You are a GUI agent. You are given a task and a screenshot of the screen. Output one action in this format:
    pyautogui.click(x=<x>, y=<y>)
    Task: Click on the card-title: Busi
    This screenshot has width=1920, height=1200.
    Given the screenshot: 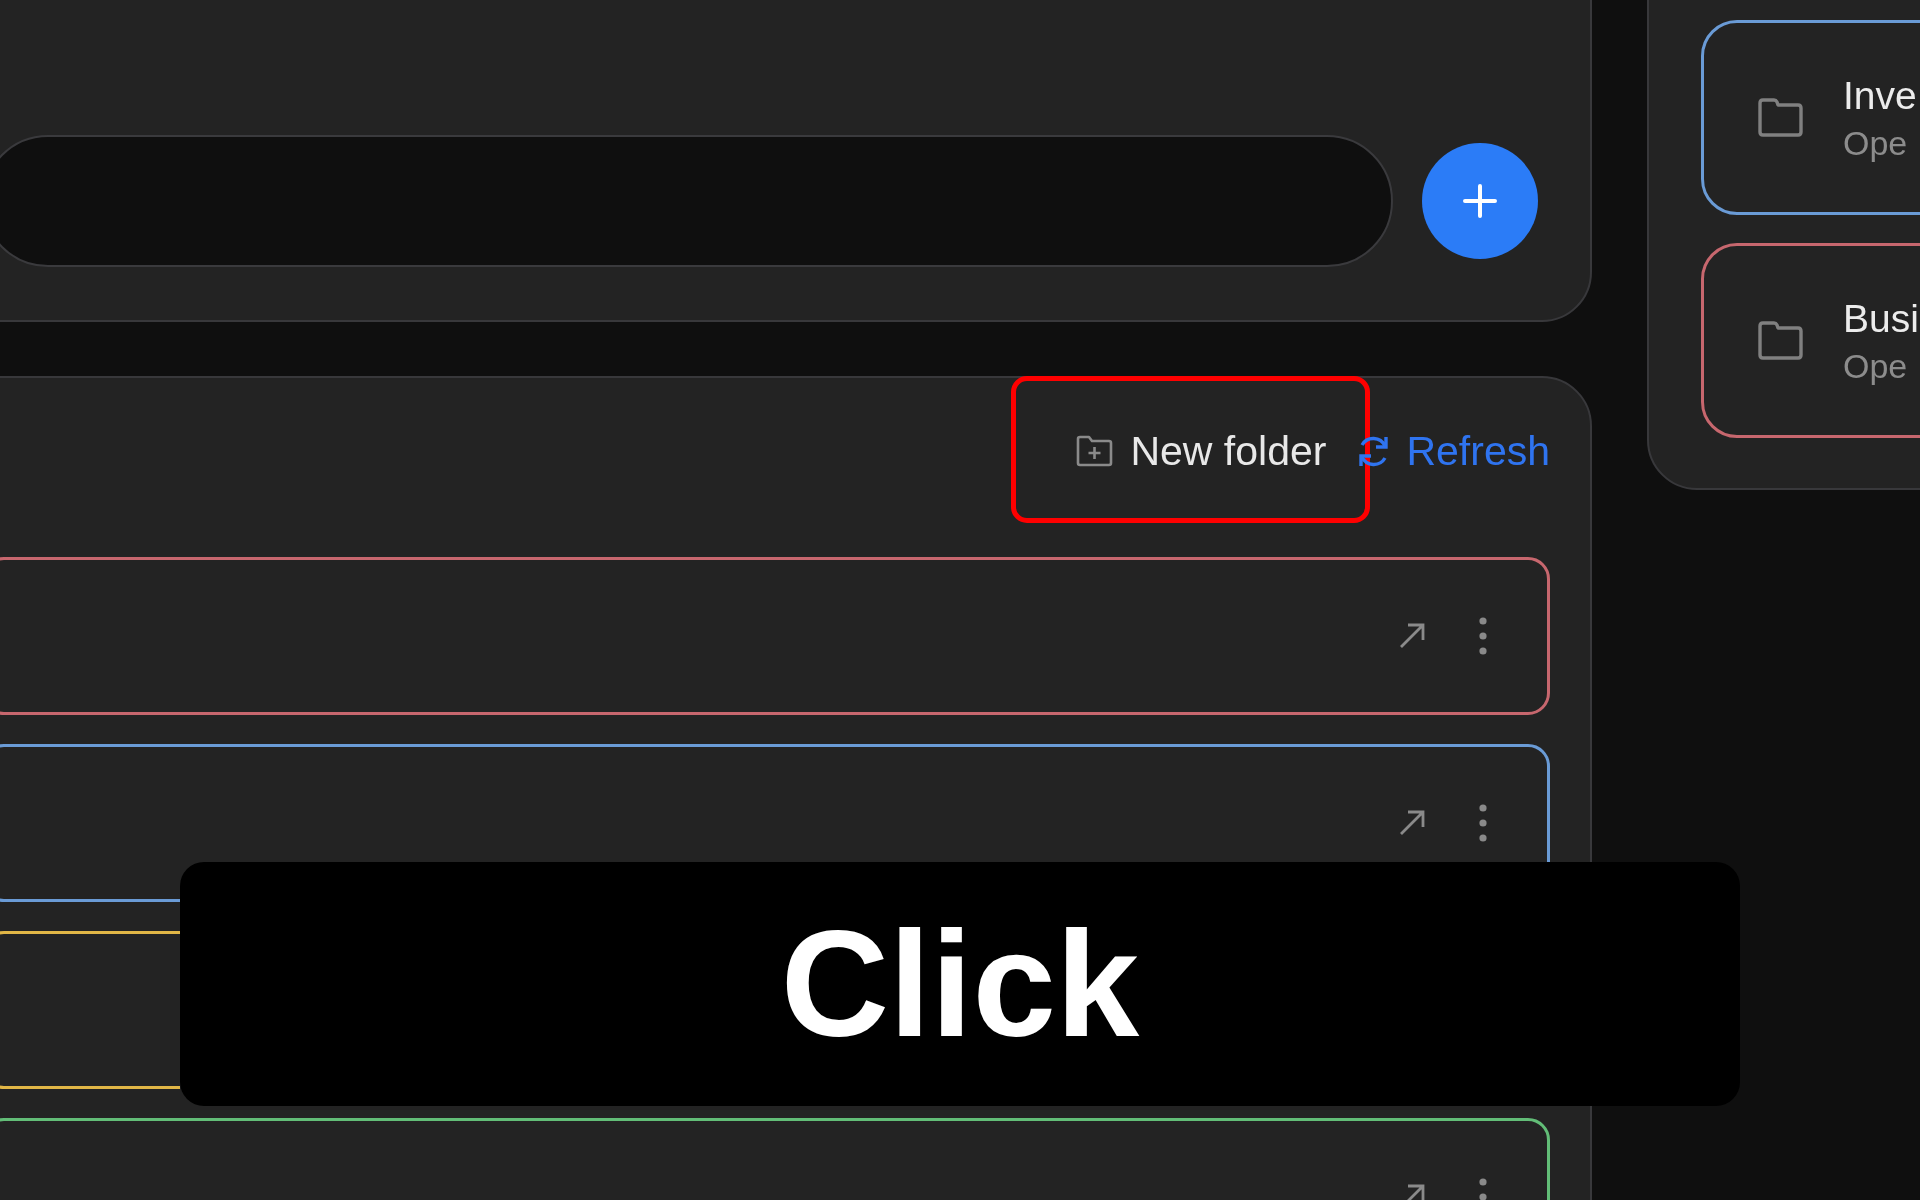 What is the action you would take?
    pyautogui.click(x=1881, y=318)
    